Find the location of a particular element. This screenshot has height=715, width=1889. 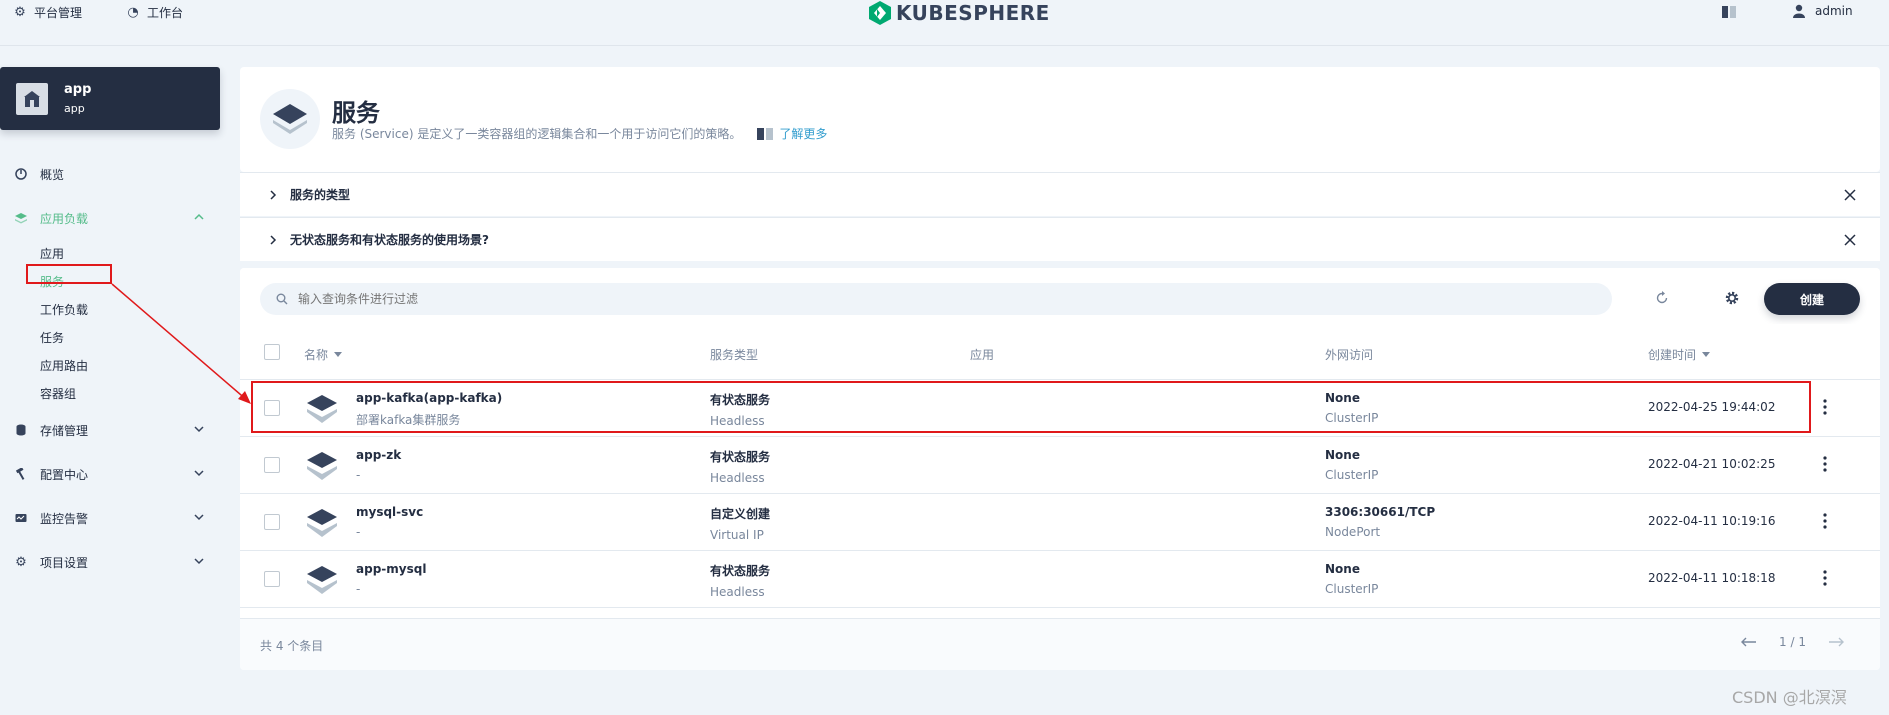

column-label: 服务类型 is located at coordinates (734, 355).